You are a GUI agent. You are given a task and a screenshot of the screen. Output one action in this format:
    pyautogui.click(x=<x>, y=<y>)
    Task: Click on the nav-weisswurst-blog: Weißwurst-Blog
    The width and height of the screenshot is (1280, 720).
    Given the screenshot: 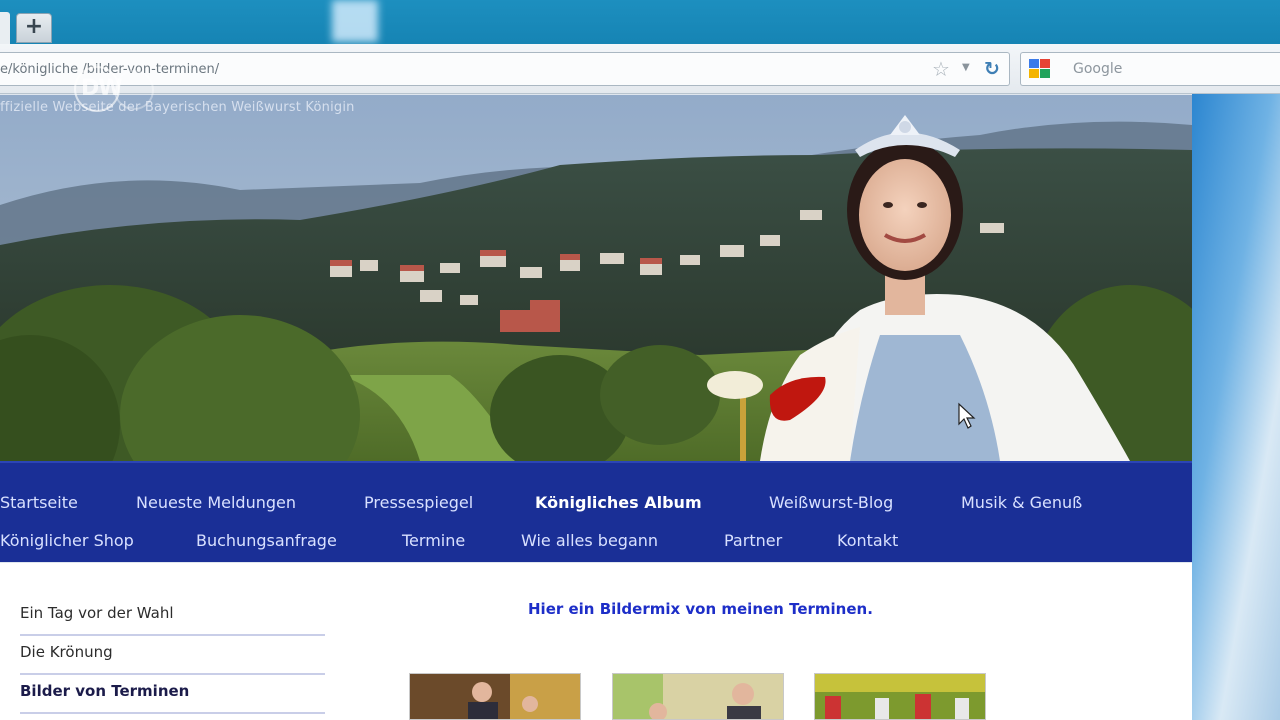 What is the action you would take?
    pyautogui.click(x=831, y=502)
    